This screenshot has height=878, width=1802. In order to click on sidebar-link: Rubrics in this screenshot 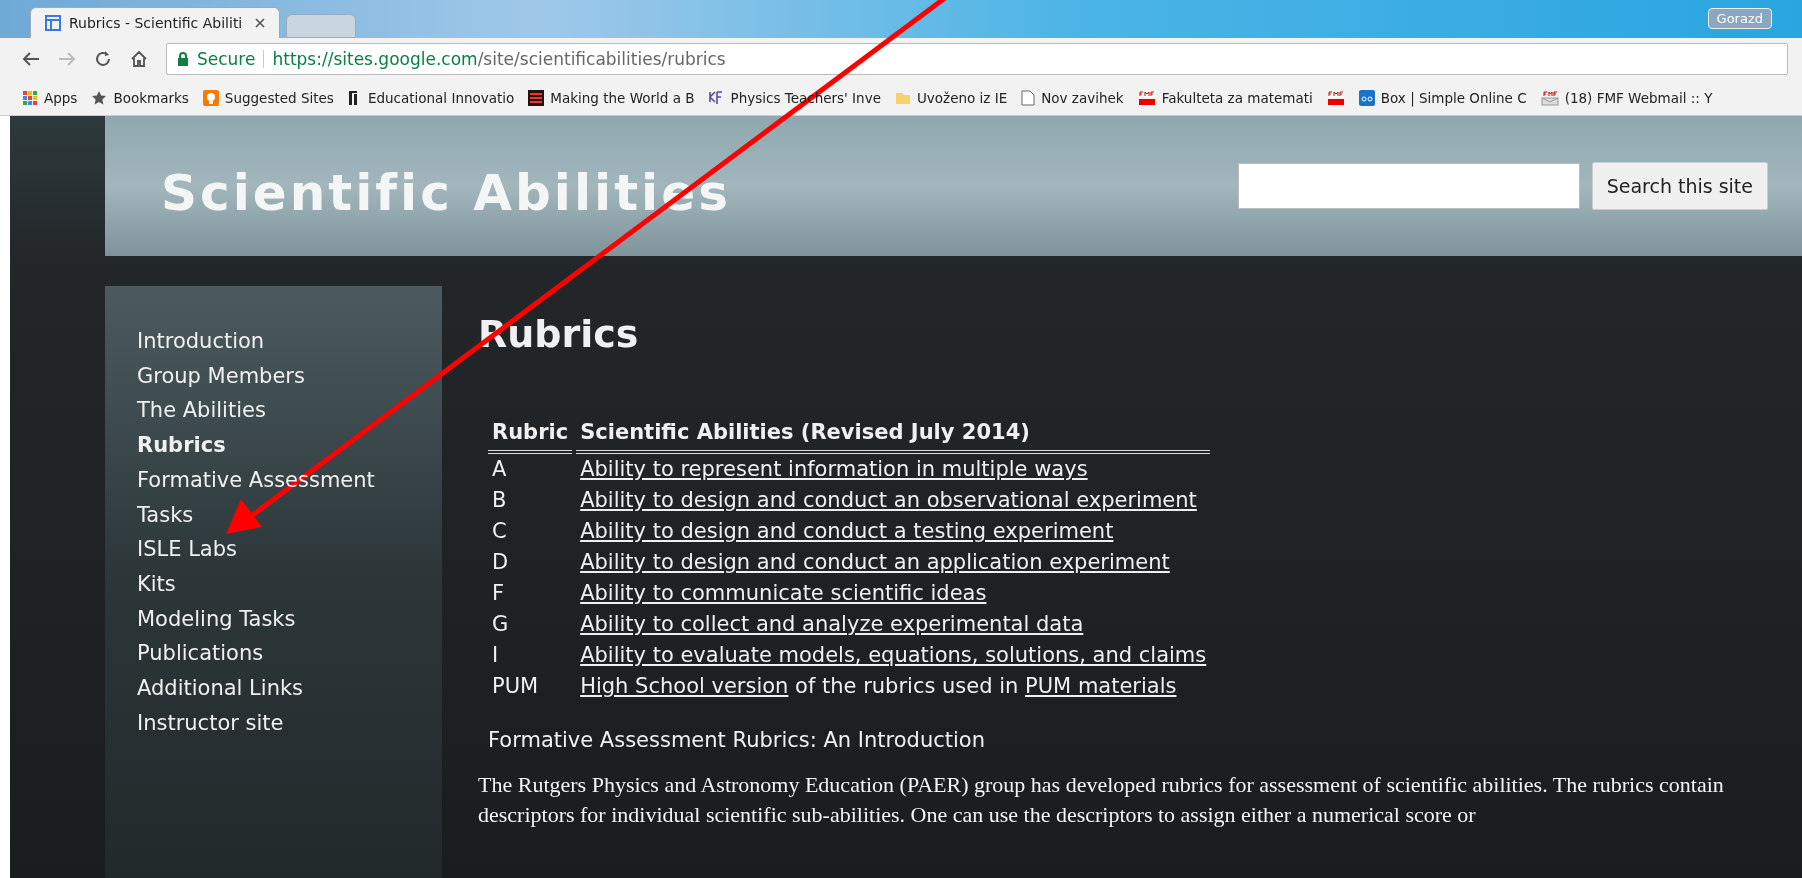, I will do `click(181, 445)`.